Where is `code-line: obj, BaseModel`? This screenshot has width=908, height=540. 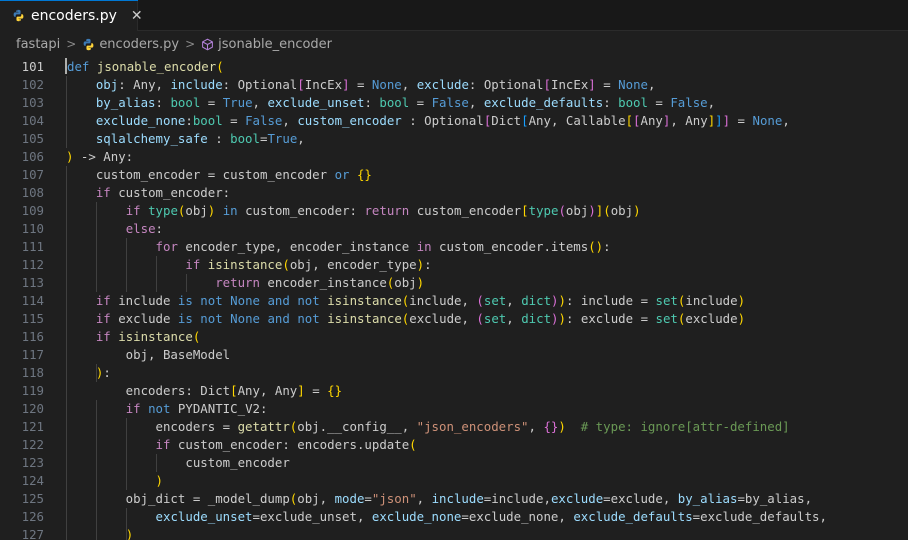 code-line: obj, BaseModel is located at coordinates (446, 355).